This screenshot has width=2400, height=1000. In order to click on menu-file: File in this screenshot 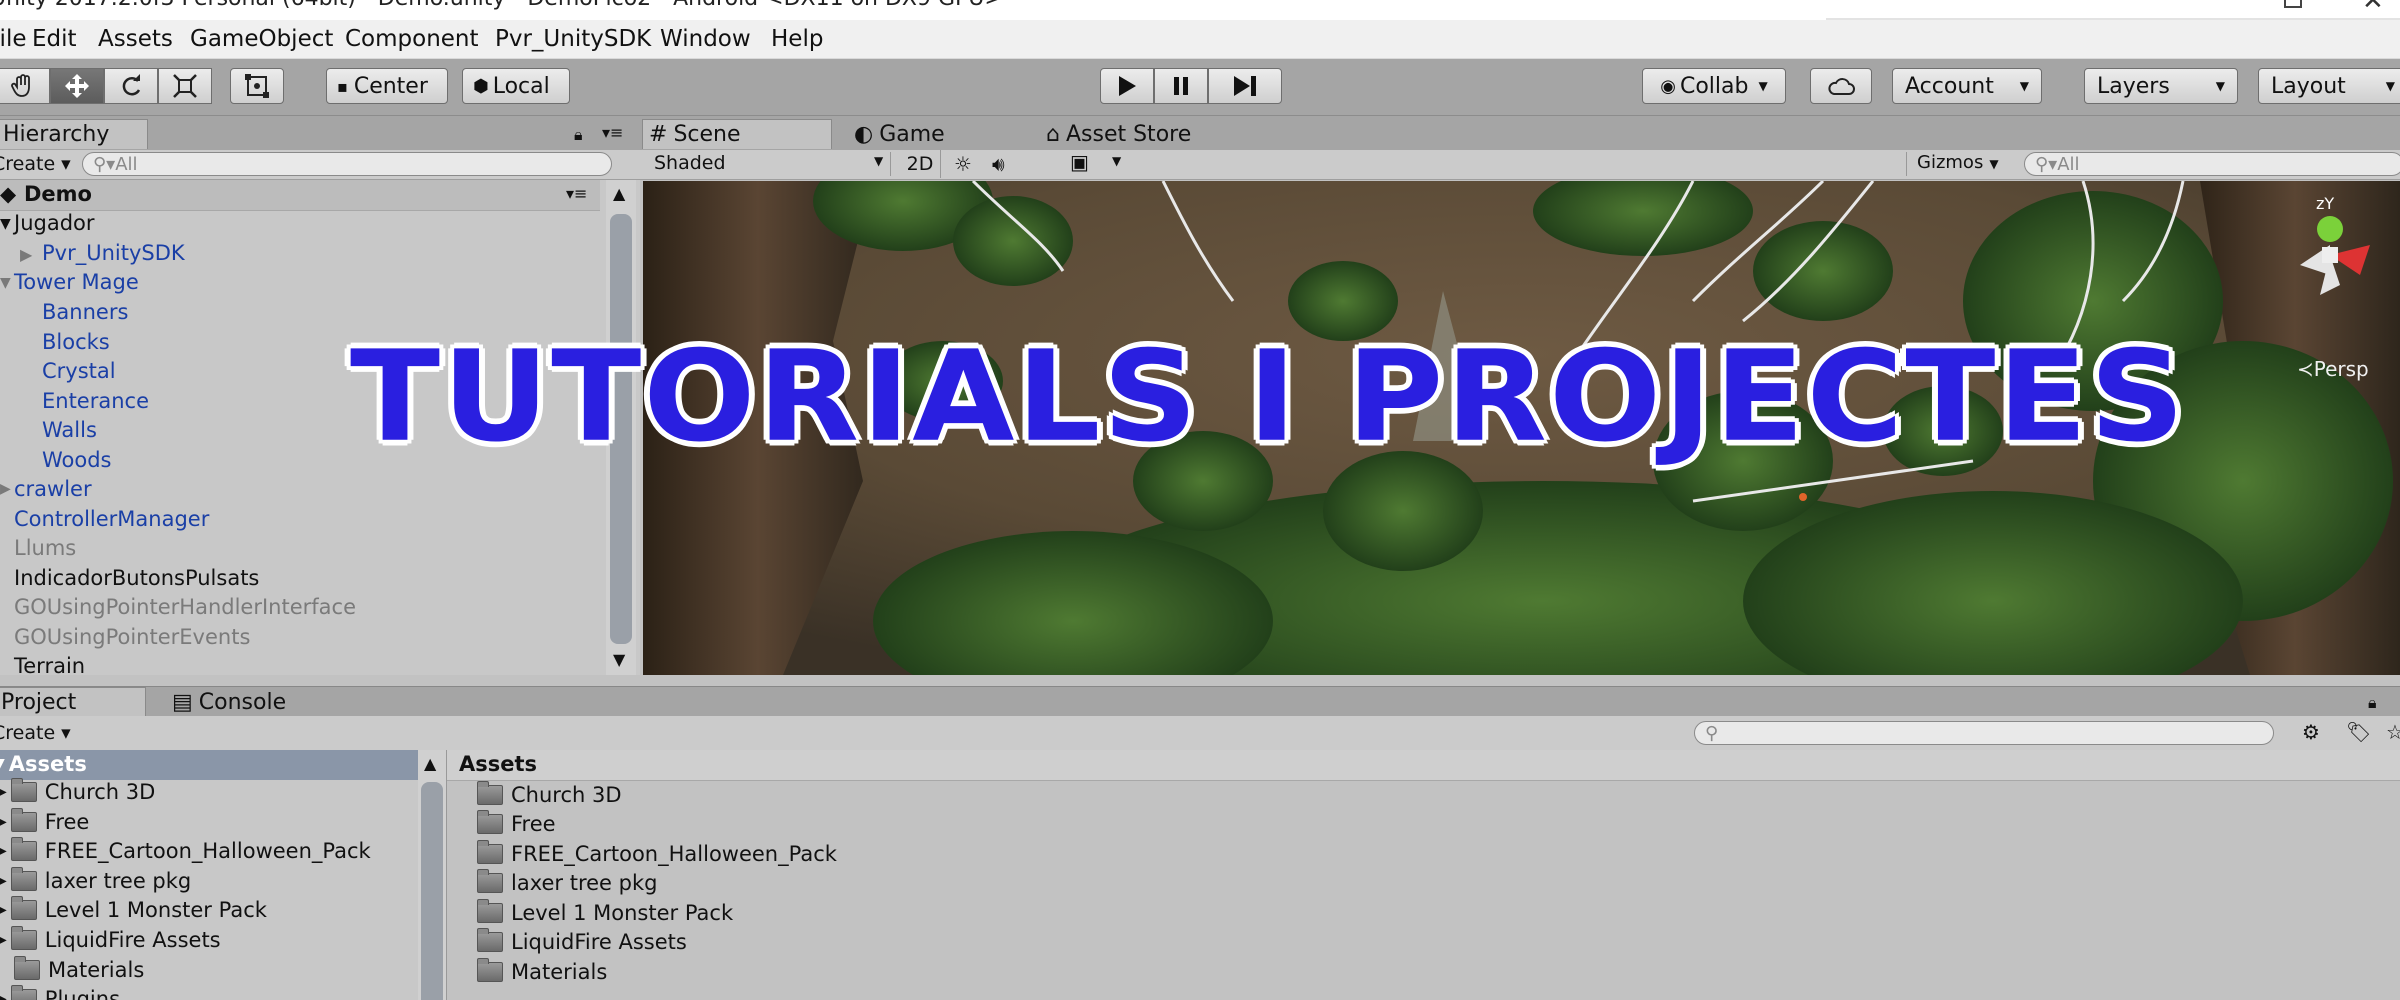, I will do `click(13, 39)`.